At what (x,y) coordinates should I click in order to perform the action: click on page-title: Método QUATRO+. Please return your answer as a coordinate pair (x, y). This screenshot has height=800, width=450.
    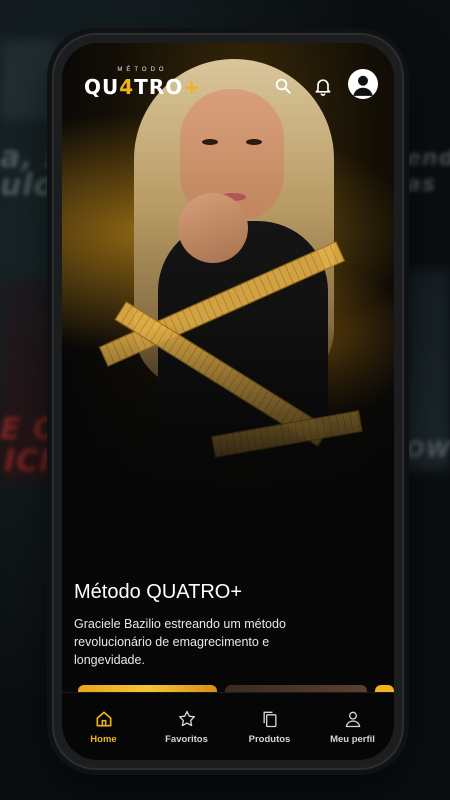
    Looking at the image, I should click on (158, 592).